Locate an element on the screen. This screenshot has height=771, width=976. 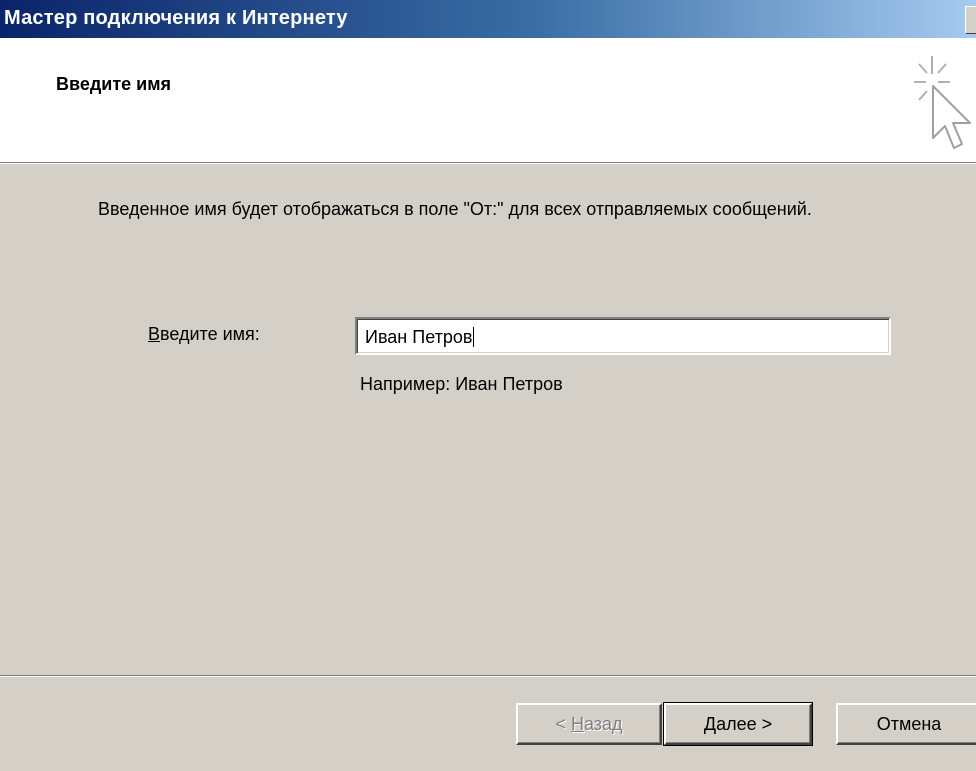
title-bar-button is located at coordinates (970, 19).